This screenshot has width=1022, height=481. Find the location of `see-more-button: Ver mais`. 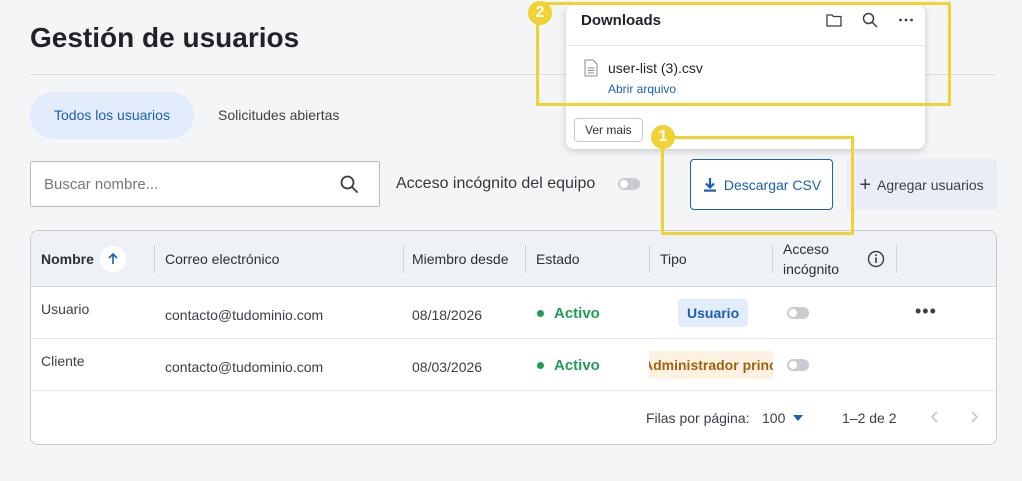

see-more-button: Ver mais is located at coordinates (608, 130).